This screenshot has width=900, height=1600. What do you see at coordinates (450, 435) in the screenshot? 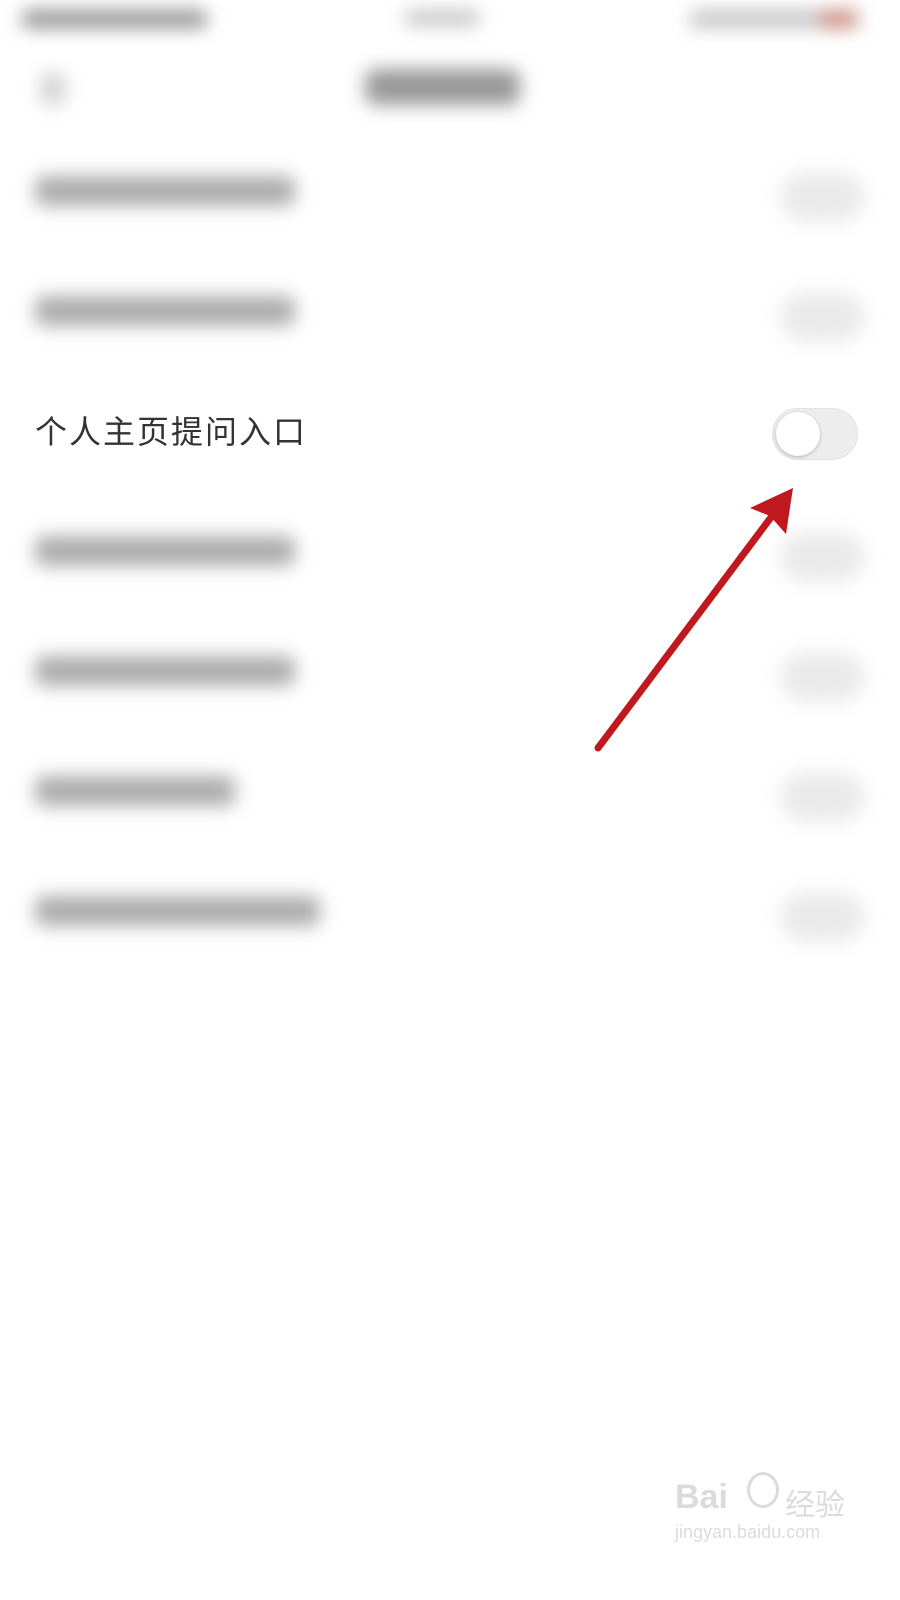
I see `setting-row-profile-question-entry: 个人主页提问入口` at bounding box center [450, 435].